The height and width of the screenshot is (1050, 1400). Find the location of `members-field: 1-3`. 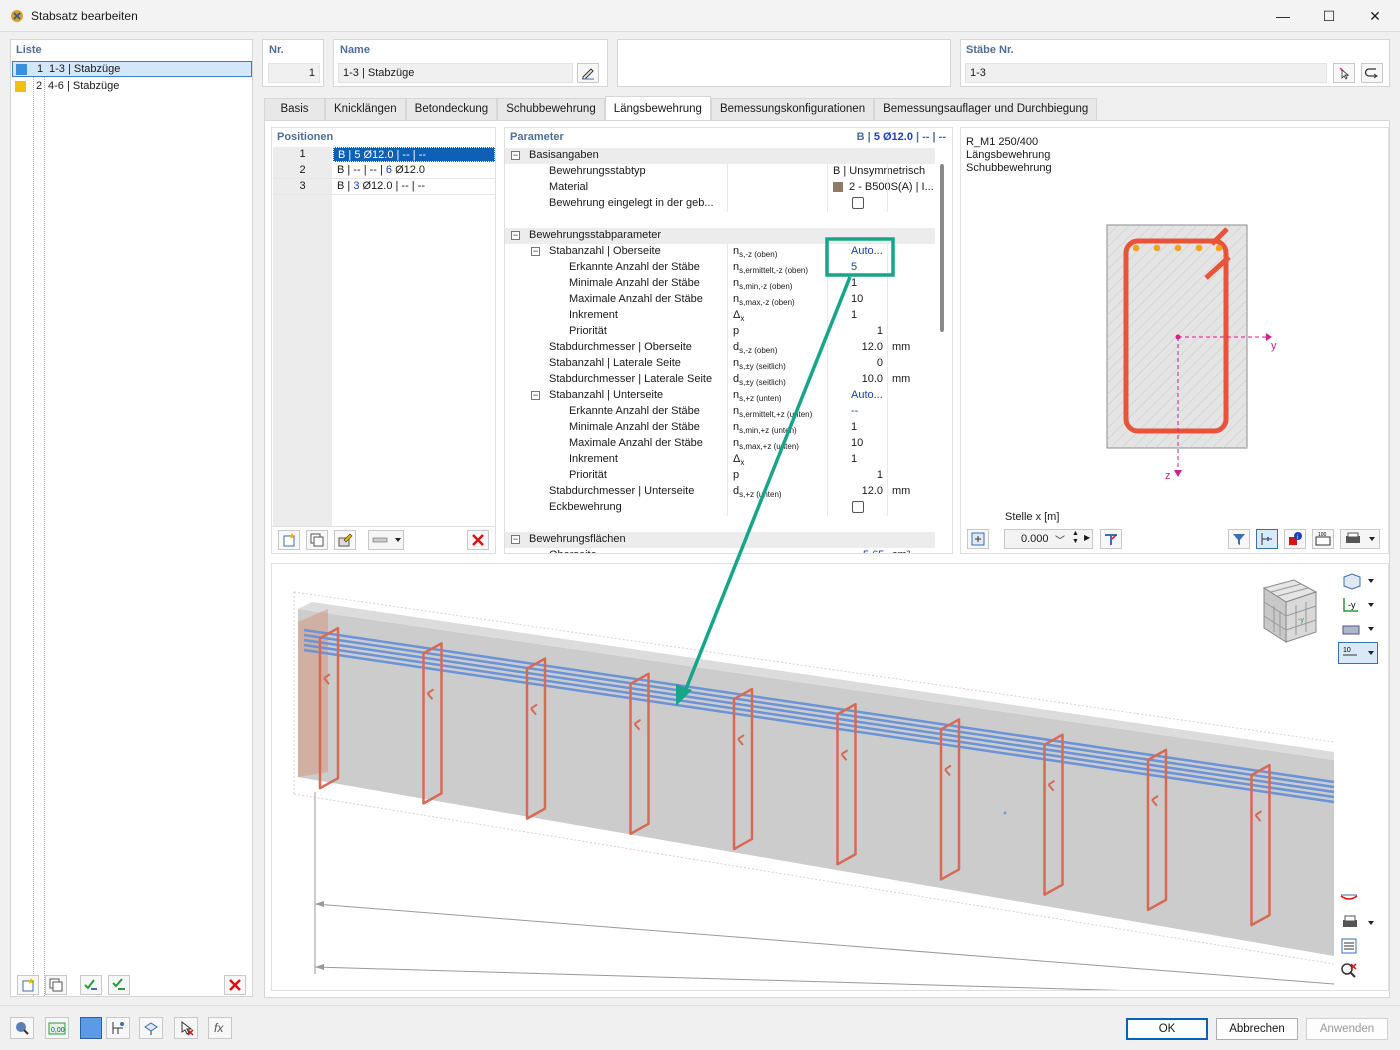

members-field: 1-3 is located at coordinates (1146, 73).